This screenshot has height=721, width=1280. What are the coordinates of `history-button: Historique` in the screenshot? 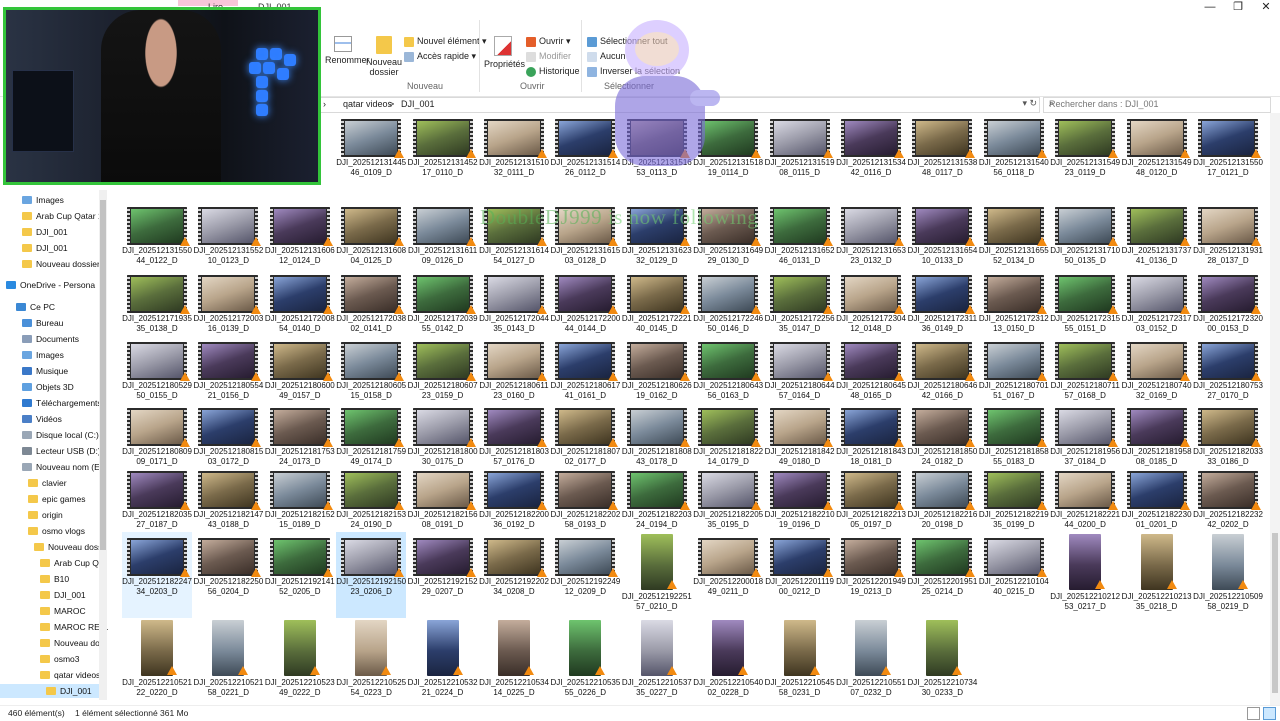 It's located at (553, 71).